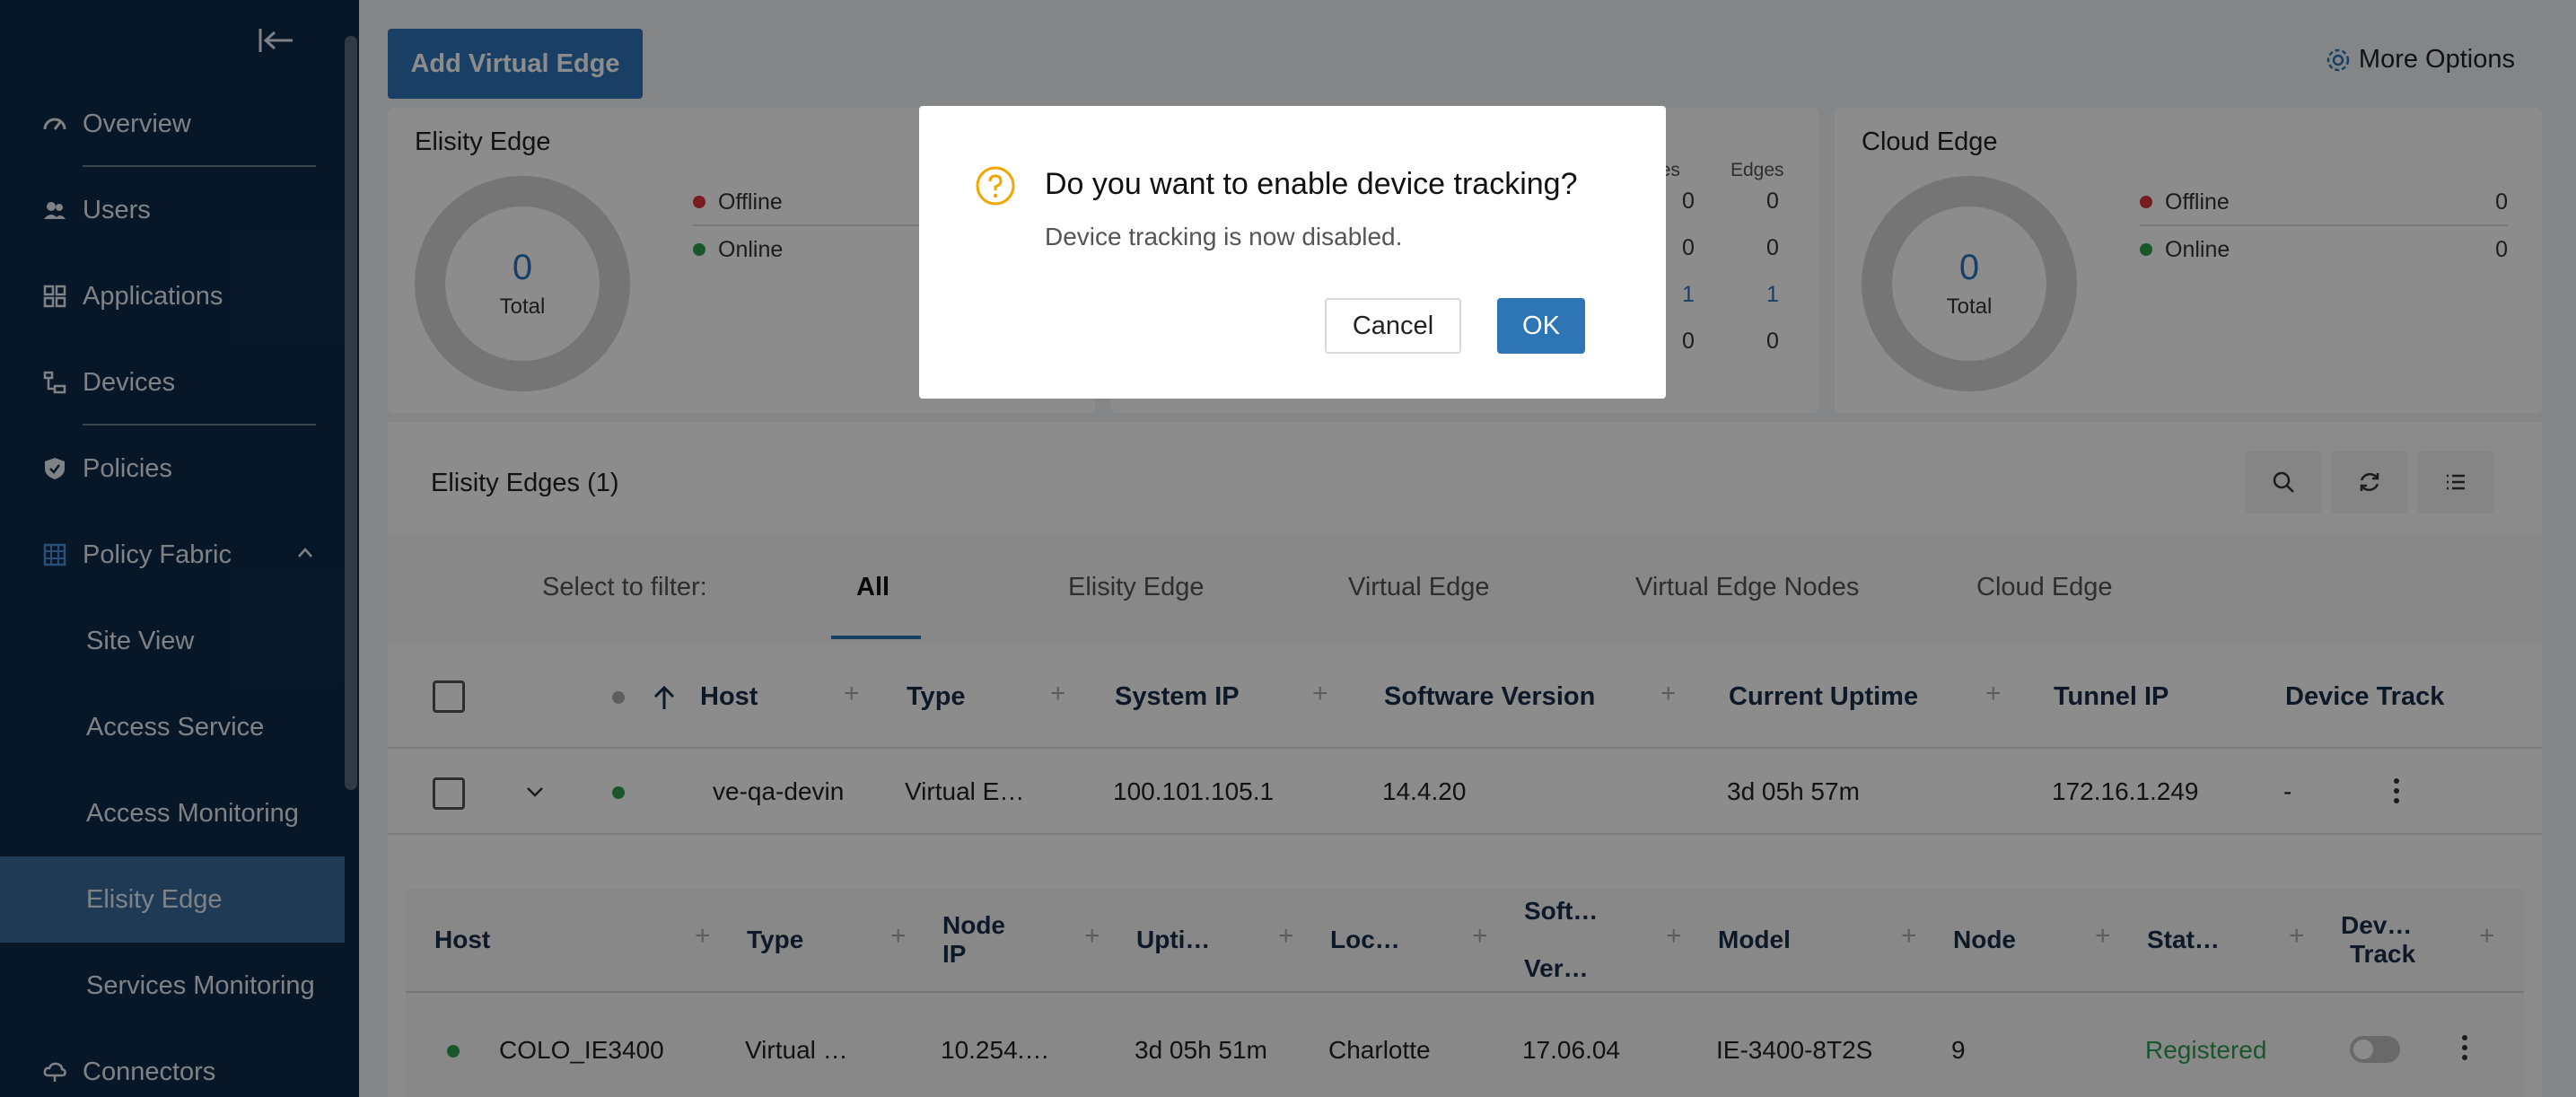  I want to click on dialog-message: Device tracking is now disabled., so click(1224, 237).